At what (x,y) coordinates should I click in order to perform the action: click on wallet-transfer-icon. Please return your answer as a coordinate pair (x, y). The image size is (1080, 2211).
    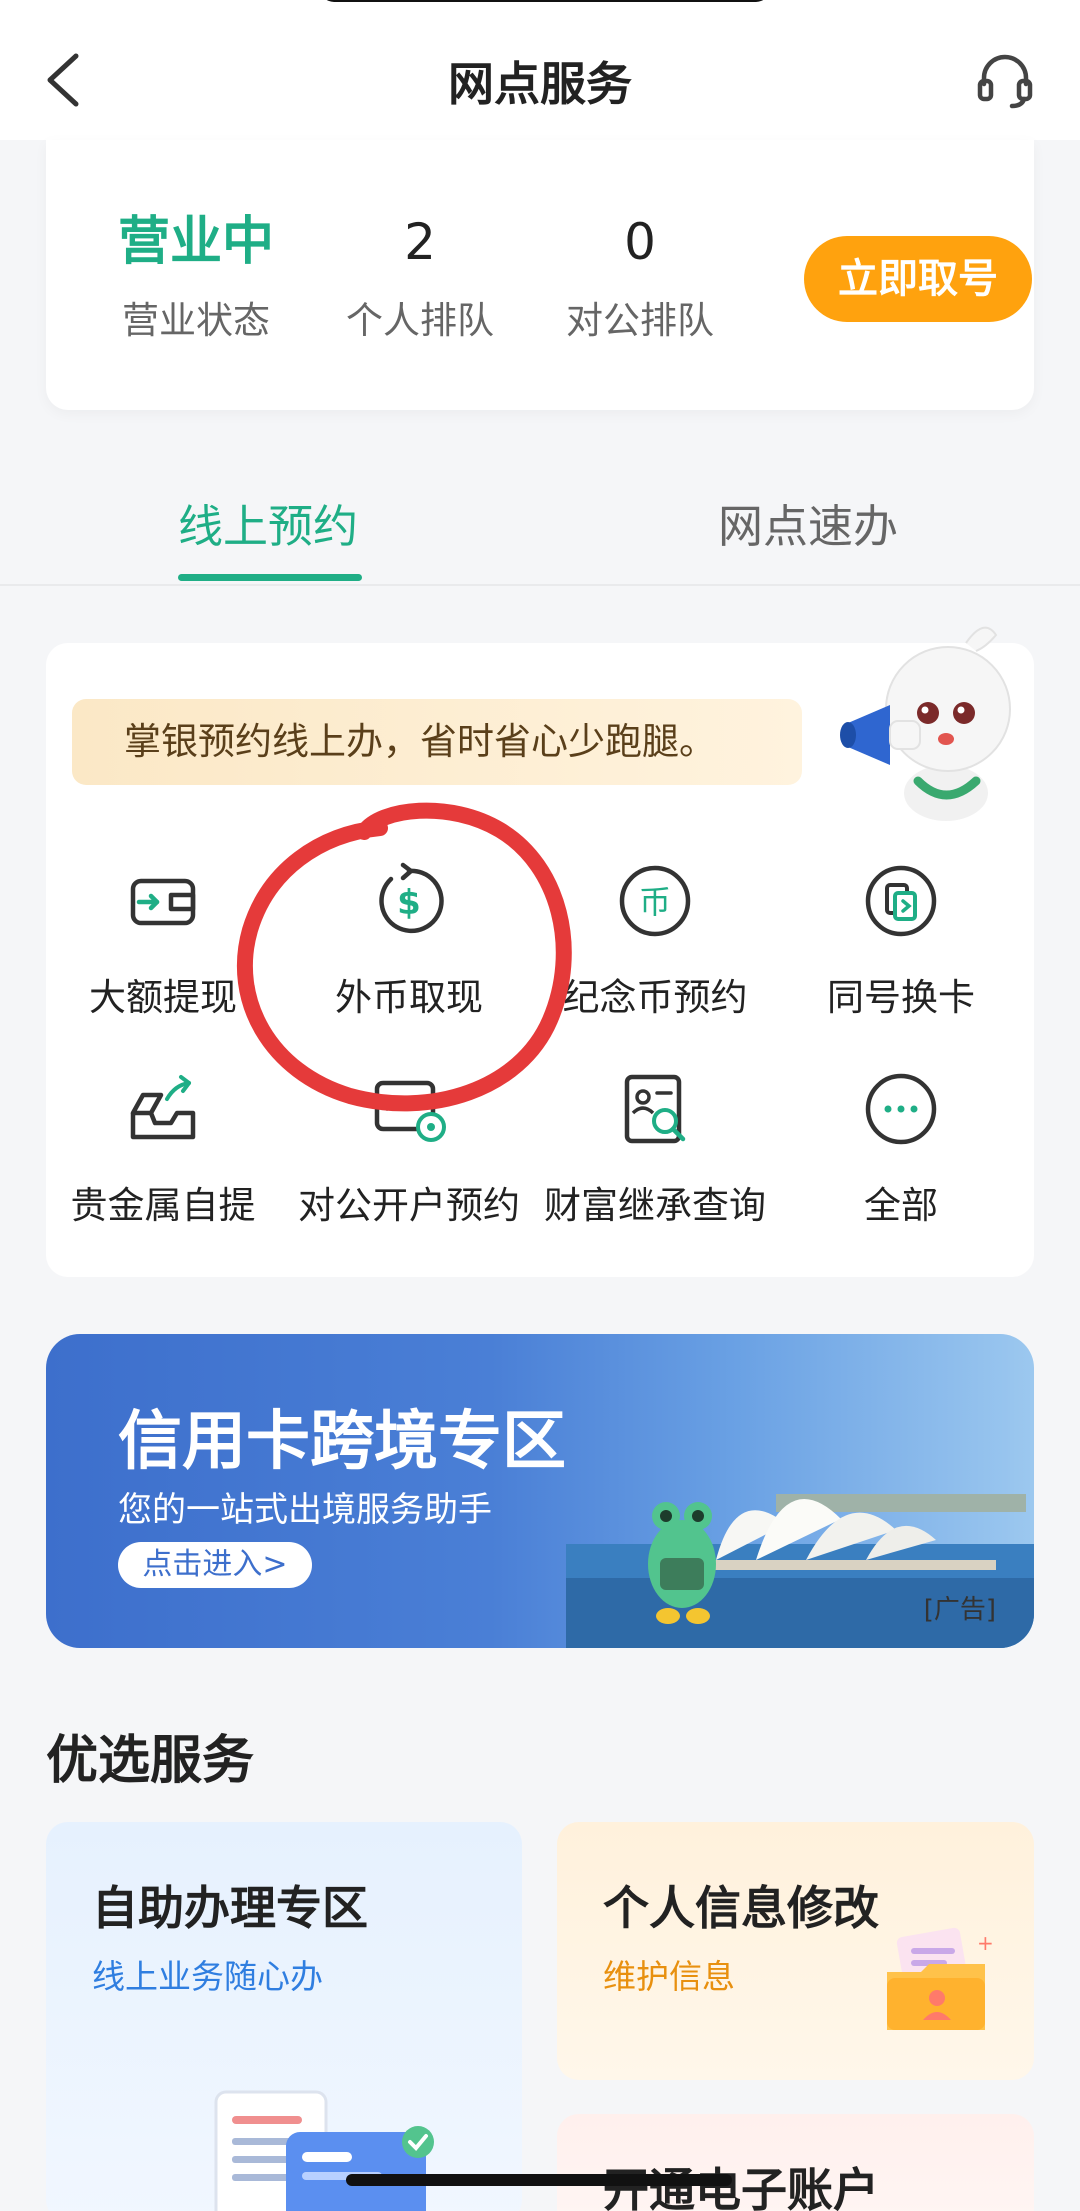
    Looking at the image, I should click on (163, 902).